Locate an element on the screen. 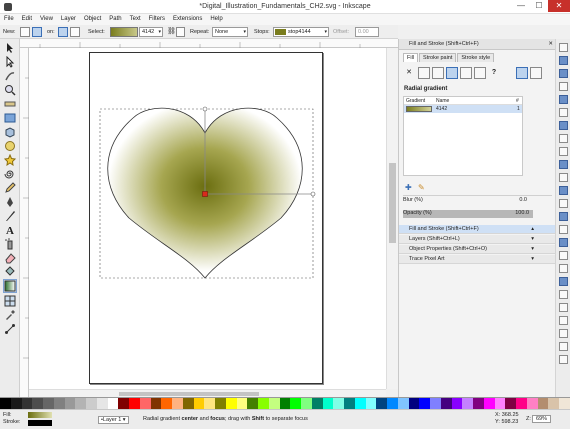 The image size is (570, 429). gradient-list-row: 4142 1 is located at coordinates (463, 109).